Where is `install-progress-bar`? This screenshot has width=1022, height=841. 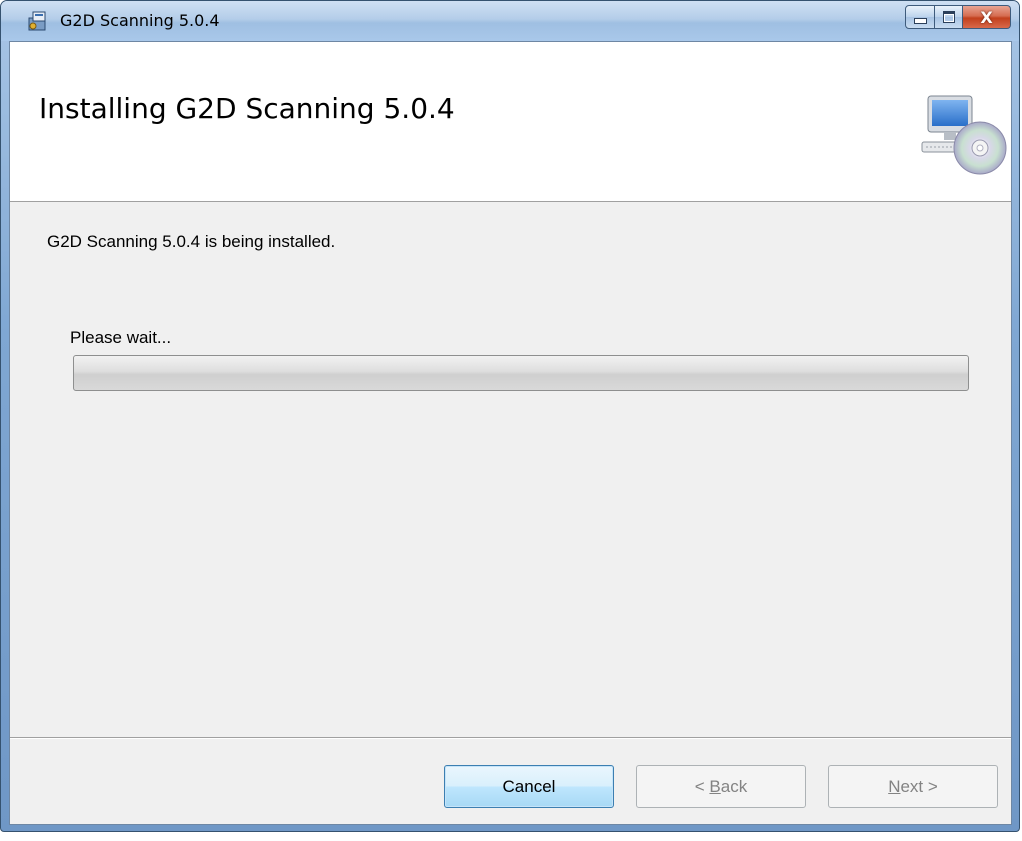 install-progress-bar is located at coordinates (521, 373).